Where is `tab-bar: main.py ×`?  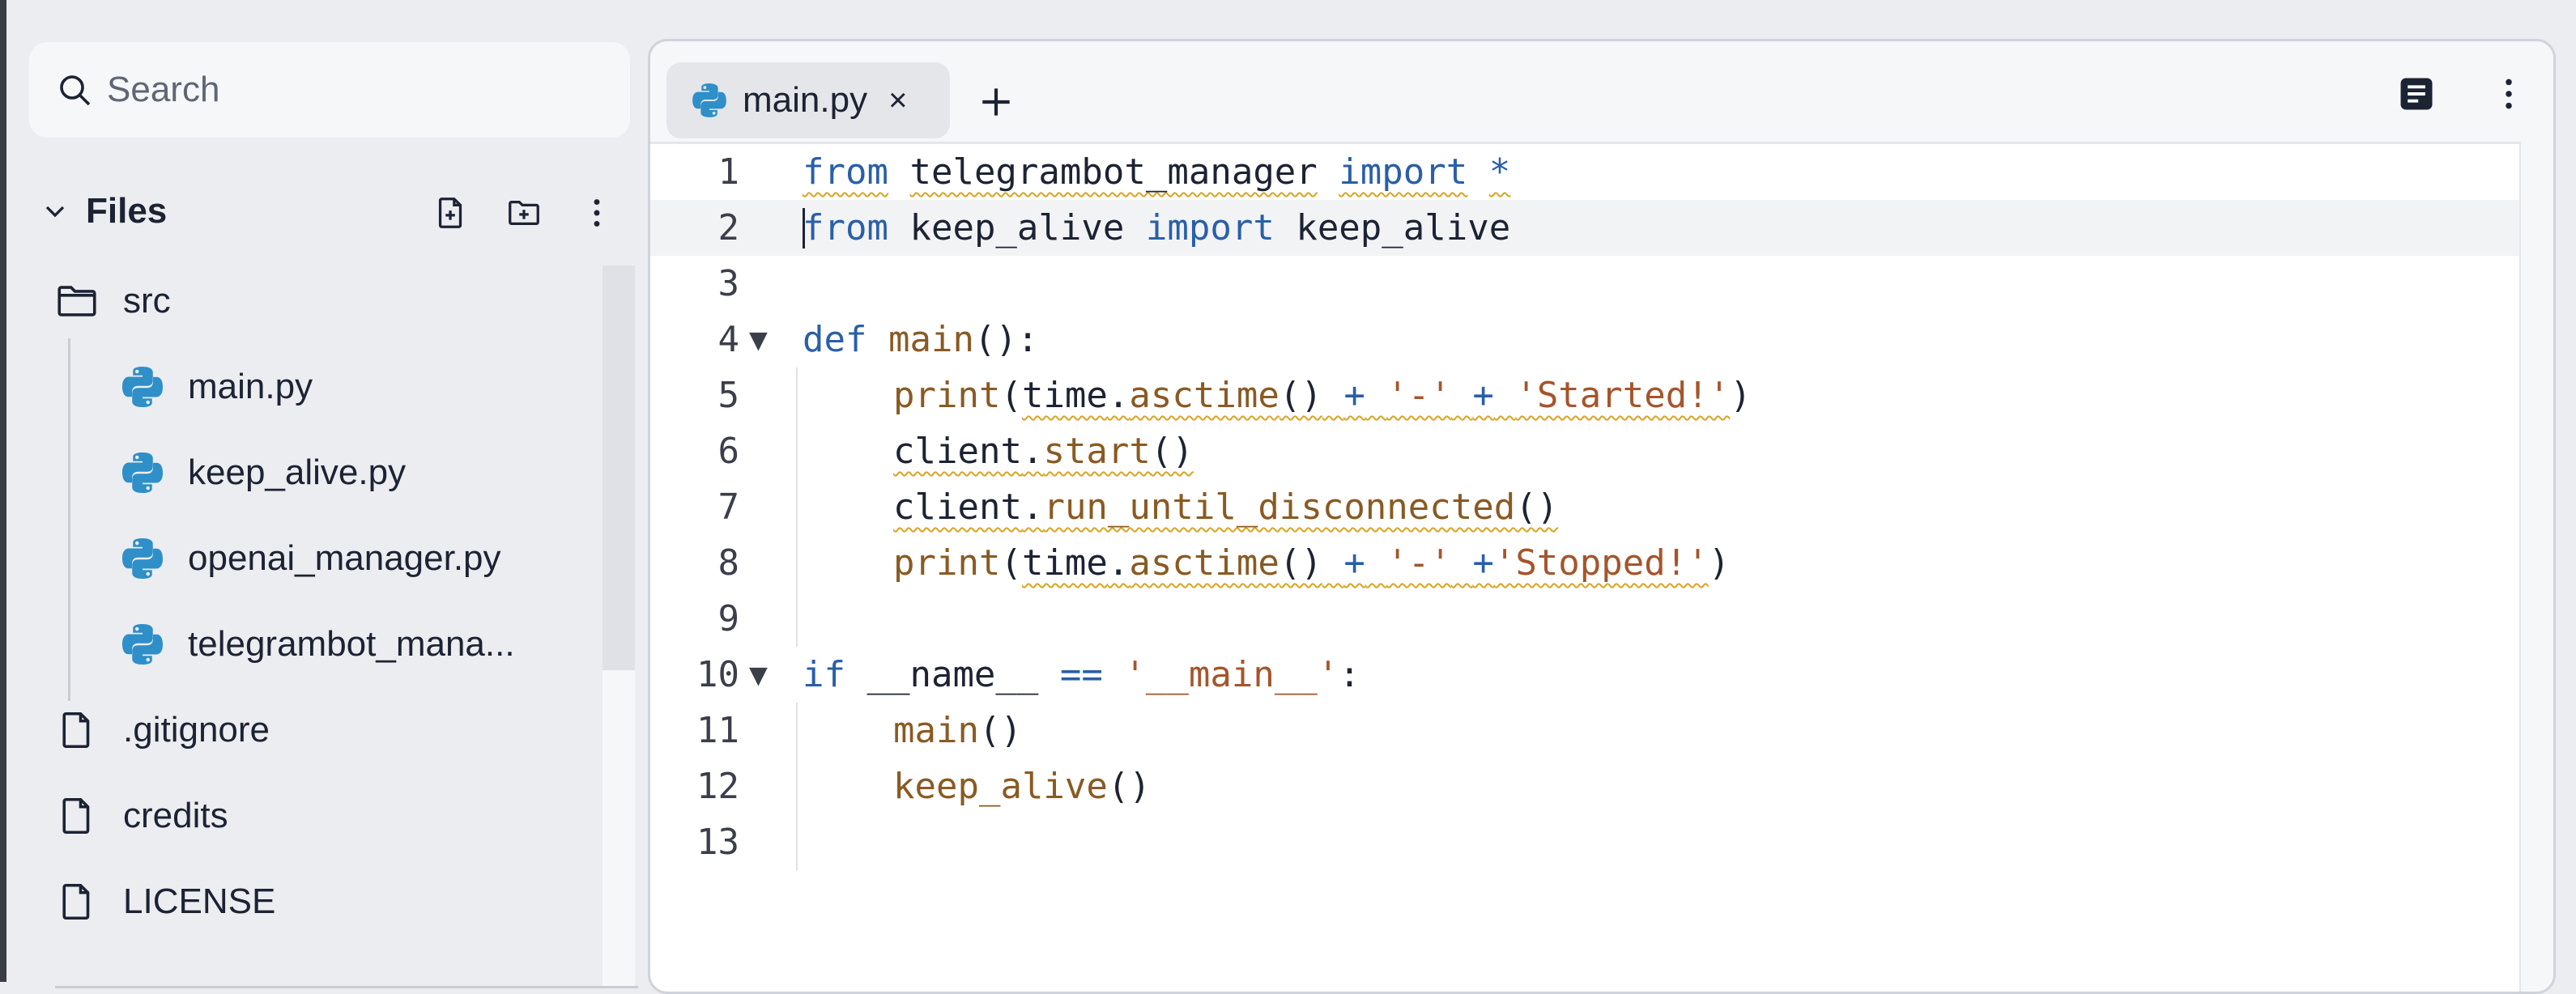 tab-bar: main.py × is located at coordinates (1601, 93).